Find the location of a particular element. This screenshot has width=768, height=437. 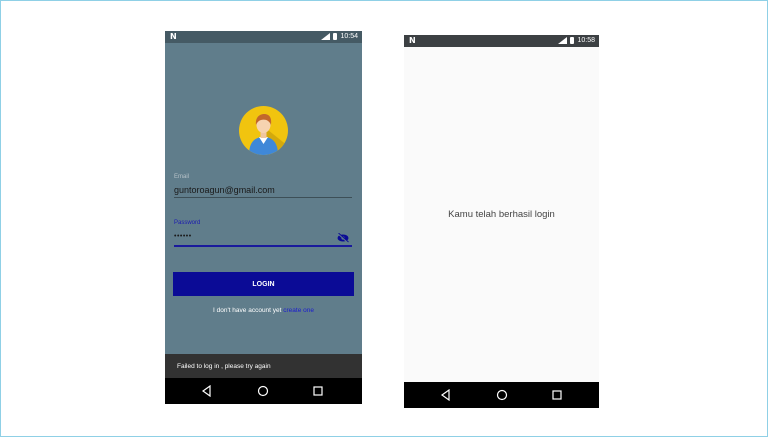

signup-prompt: I don't have account yet create one is located at coordinates (263, 310).